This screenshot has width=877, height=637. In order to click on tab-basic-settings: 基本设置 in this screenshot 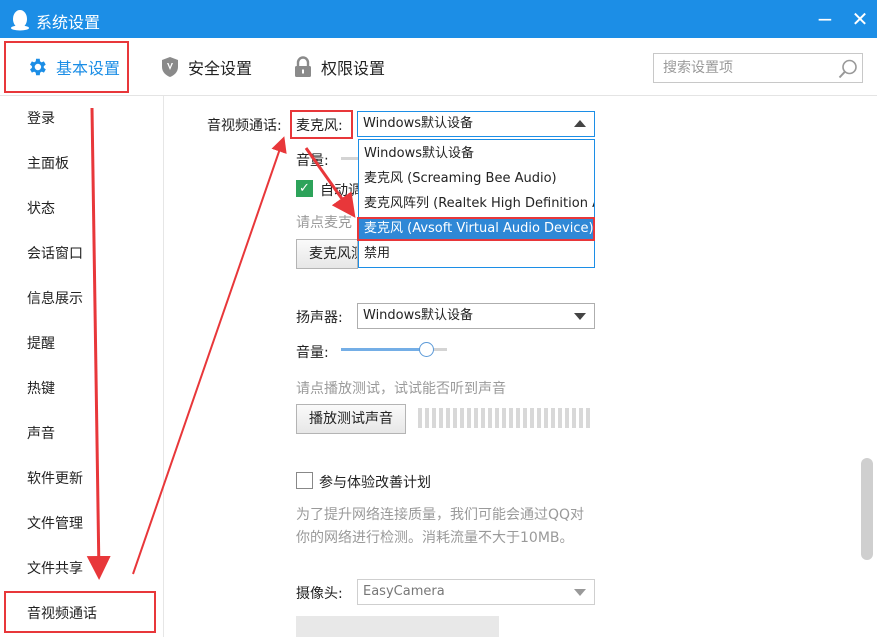, I will do `click(73, 67)`.